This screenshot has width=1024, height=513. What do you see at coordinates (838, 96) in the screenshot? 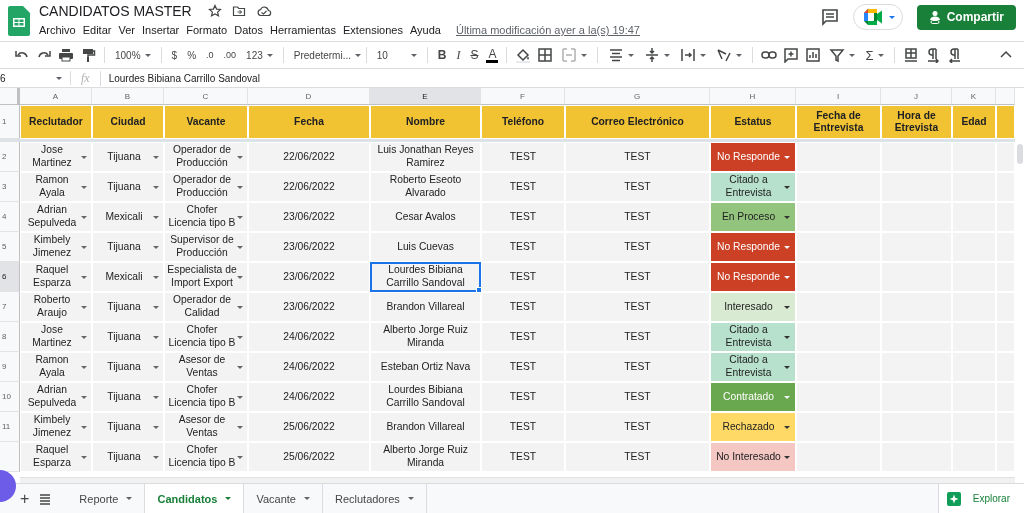
I see `column-header: I` at bounding box center [838, 96].